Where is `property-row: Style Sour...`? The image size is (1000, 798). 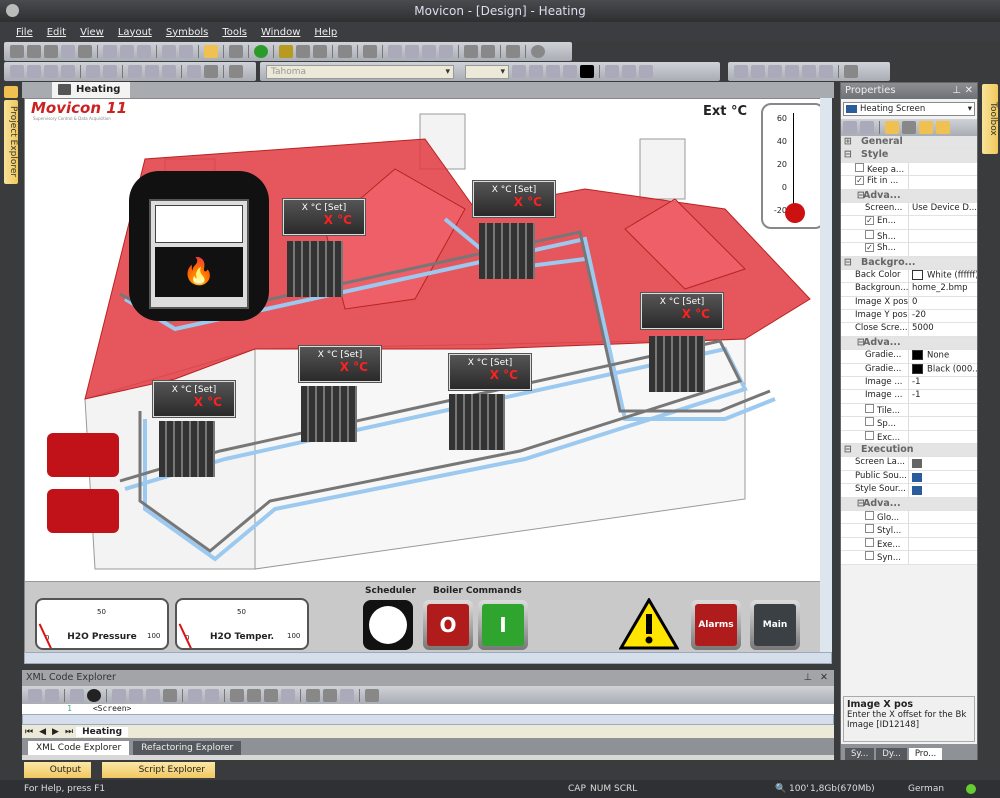 property-row: Style Sour... is located at coordinates (909, 491).